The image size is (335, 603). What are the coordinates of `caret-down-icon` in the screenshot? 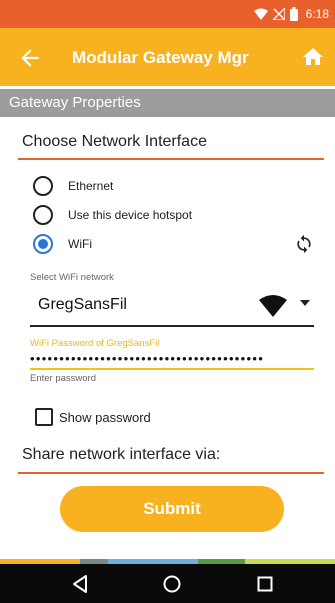 It's located at (305, 304).